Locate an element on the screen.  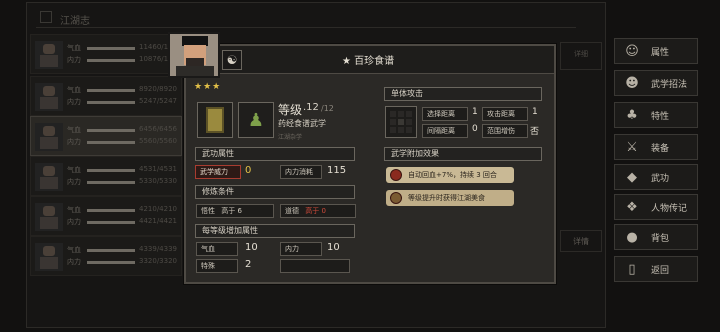
mp-value: 3320/3320 is located at coordinates (158, 261).